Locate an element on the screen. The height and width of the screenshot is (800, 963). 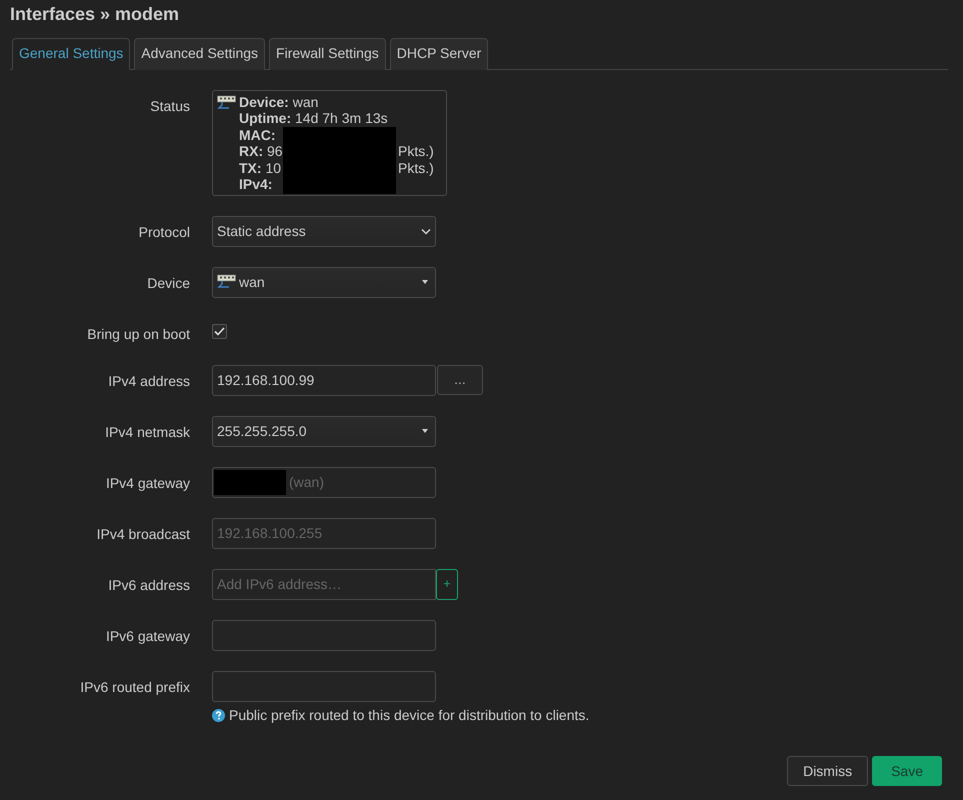
input-field: 192.168.100.255 is located at coordinates (324, 533).